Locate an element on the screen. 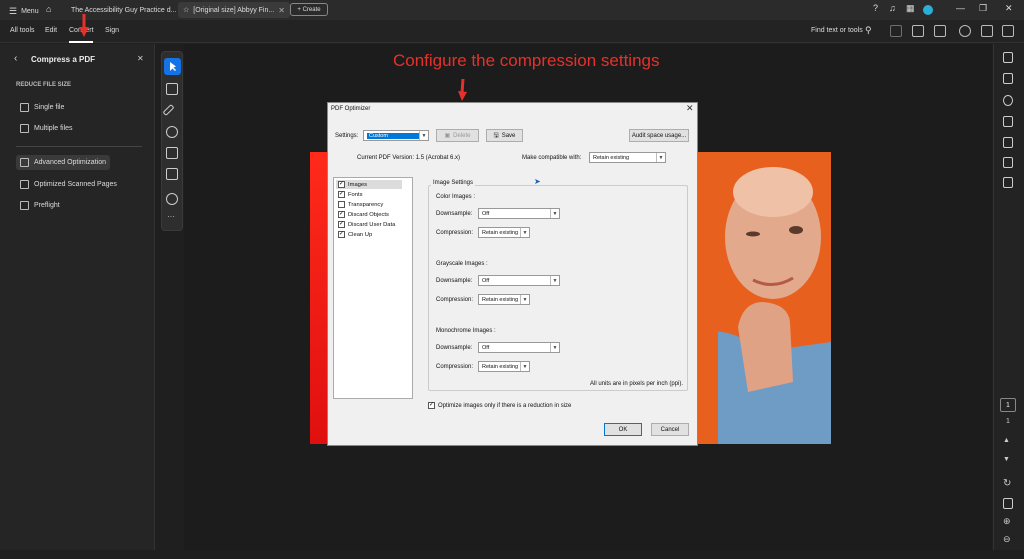 The image size is (1024, 559). optimized-scanned-item: Optimized Scanned Pages is located at coordinates (68, 184).